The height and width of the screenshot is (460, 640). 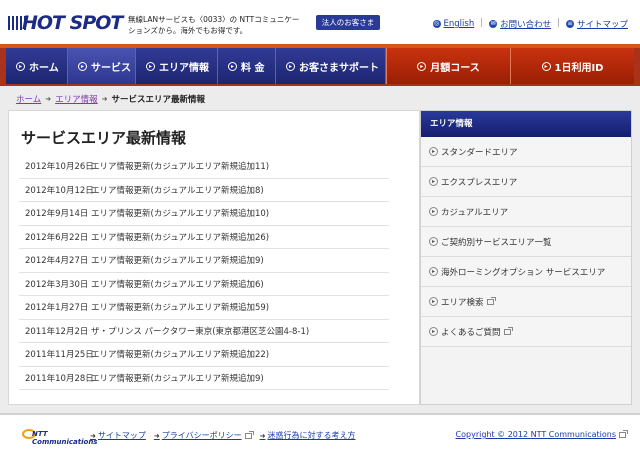 I want to click on sidebar-item-contract-area-list: ▸ ご契約別サービスエリア一覧, so click(x=526, y=242).